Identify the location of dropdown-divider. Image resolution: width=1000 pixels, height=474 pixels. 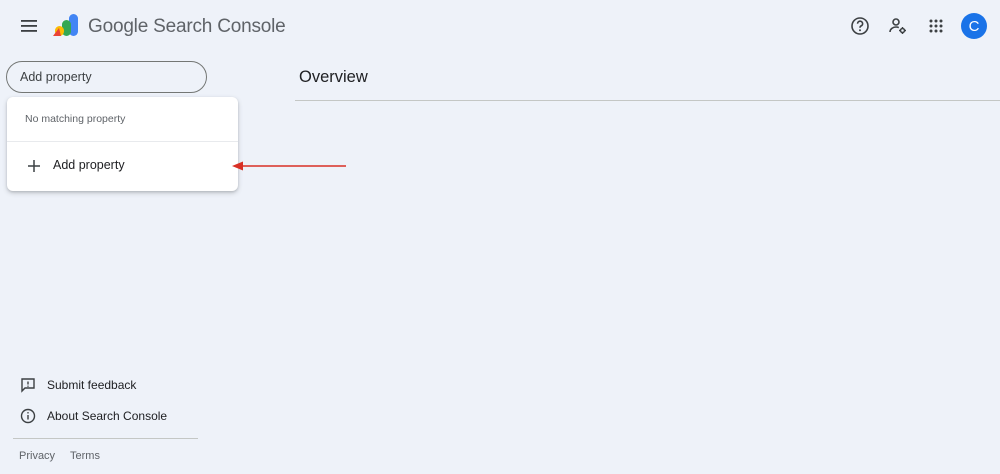
(122, 141).